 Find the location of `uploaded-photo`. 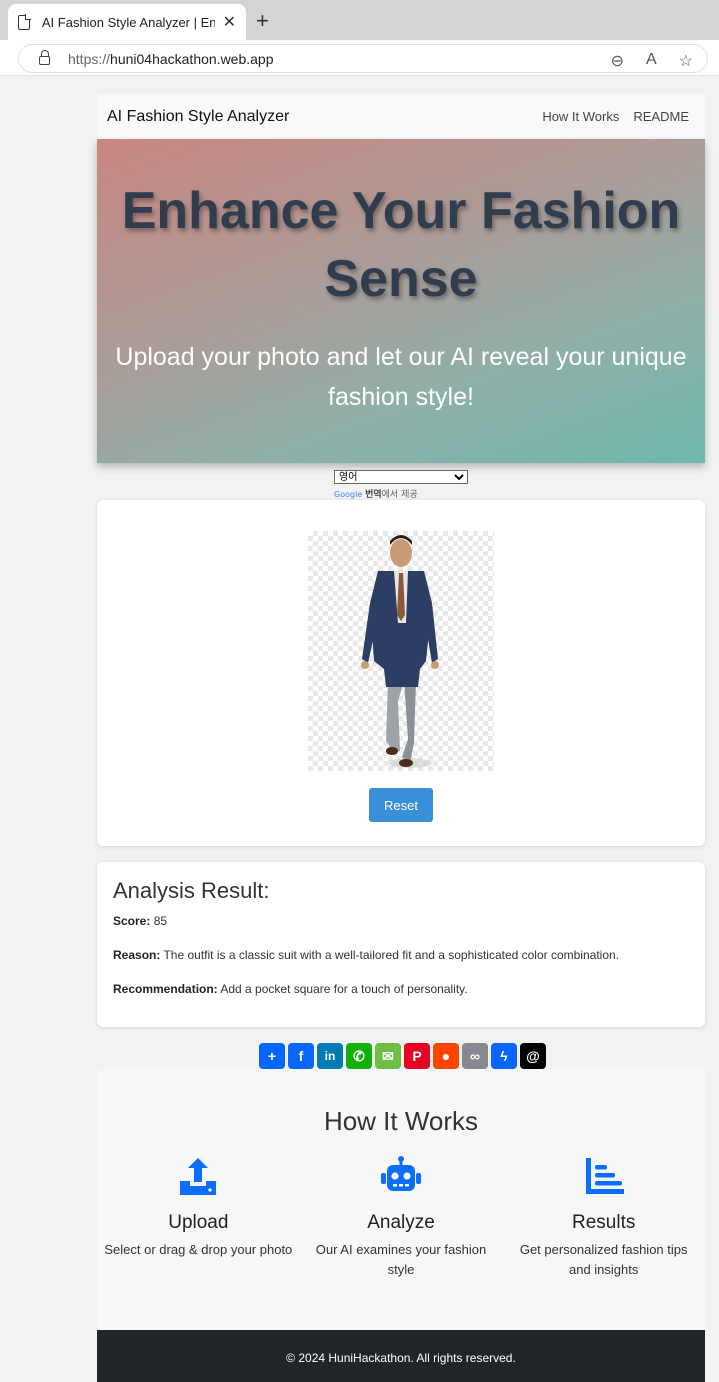

uploaded-photo is located at coordinates (401, 651).